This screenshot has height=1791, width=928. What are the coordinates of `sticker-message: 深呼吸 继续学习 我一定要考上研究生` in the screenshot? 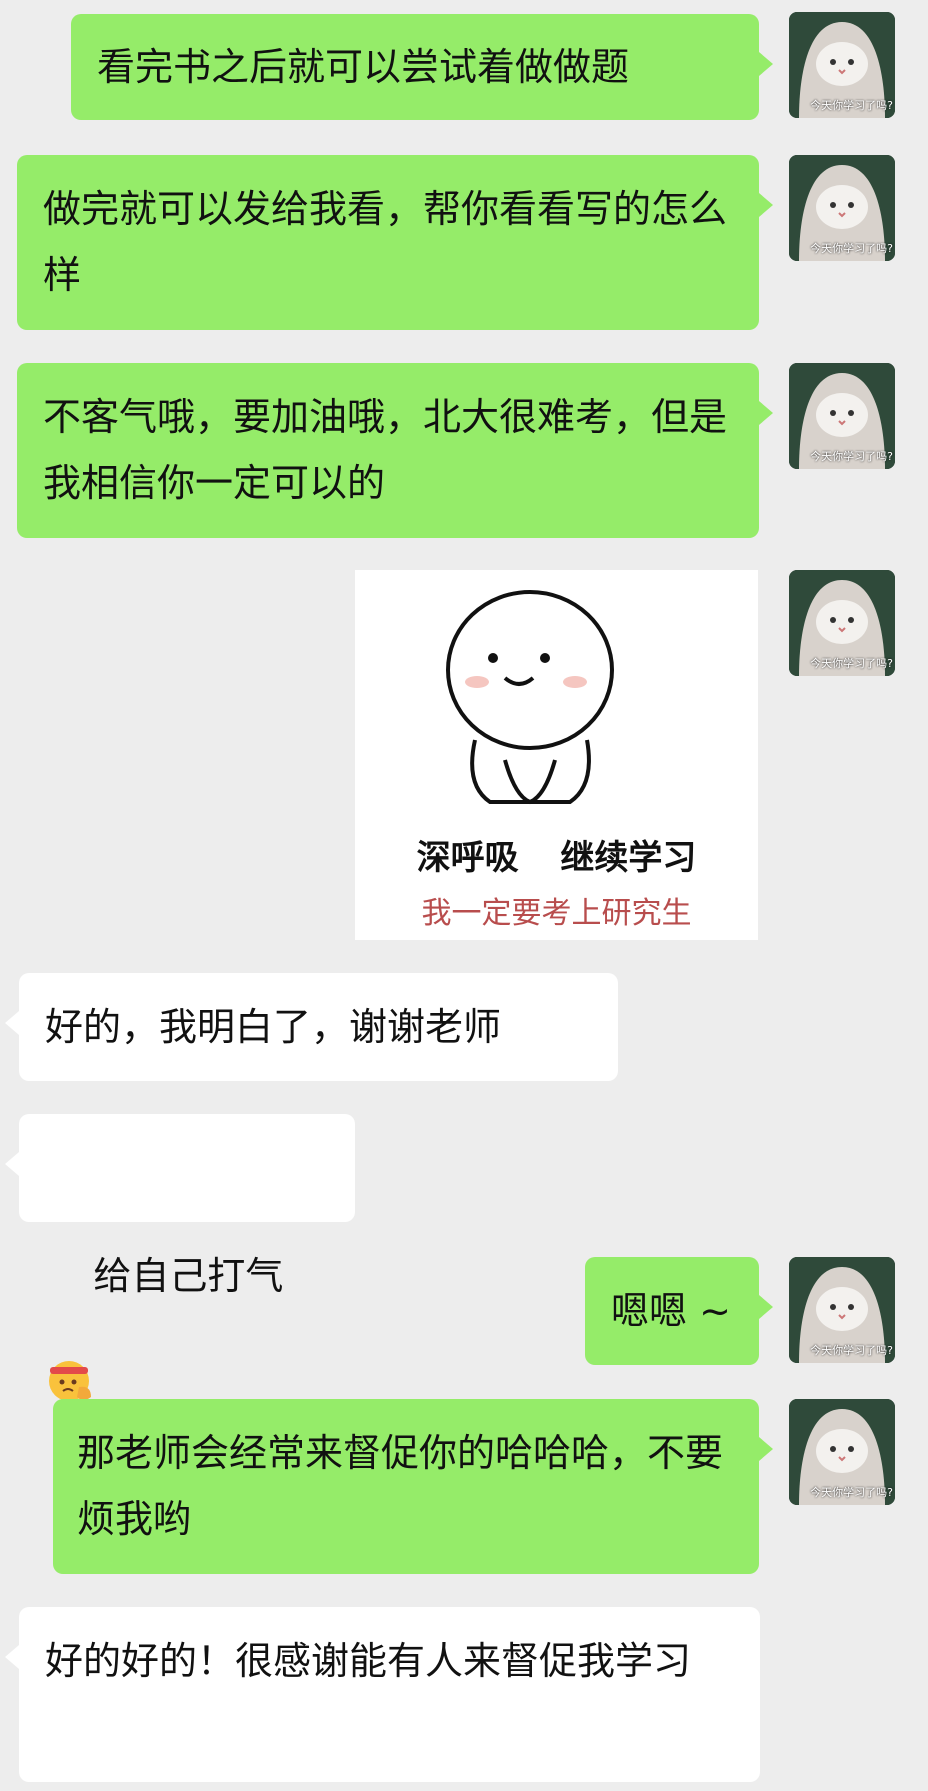 It's located at (556, 755).